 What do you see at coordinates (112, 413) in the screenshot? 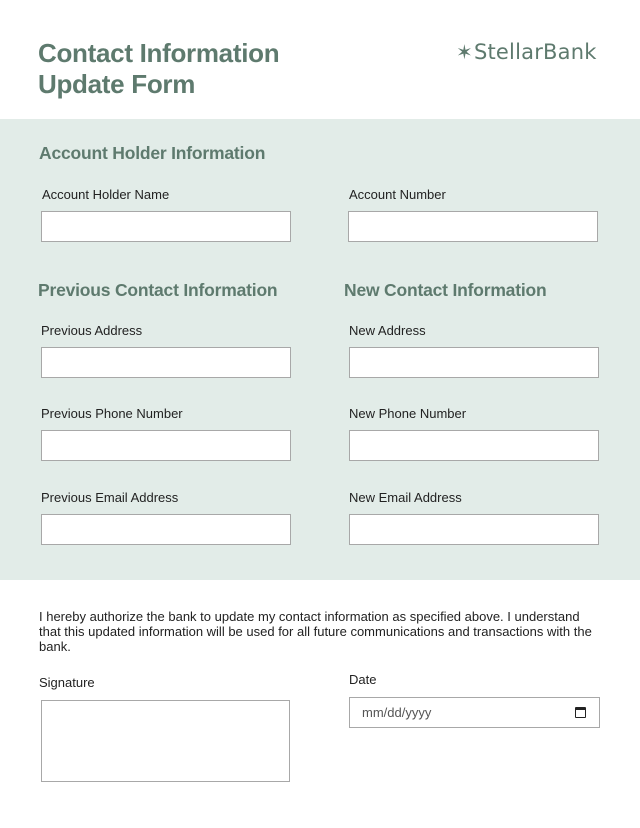
I see `previous-phone-label: Previous Phone Number` at bounding box center [112, 413].